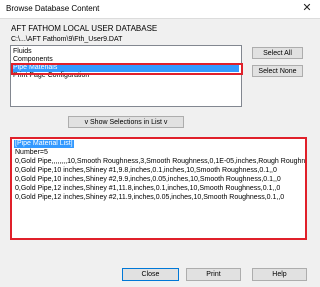  Describe the element at coordinates (84, 28) in the screenshot. I see `database-title: AFT FATHOM LOCAL USER DATABASE` at that location.